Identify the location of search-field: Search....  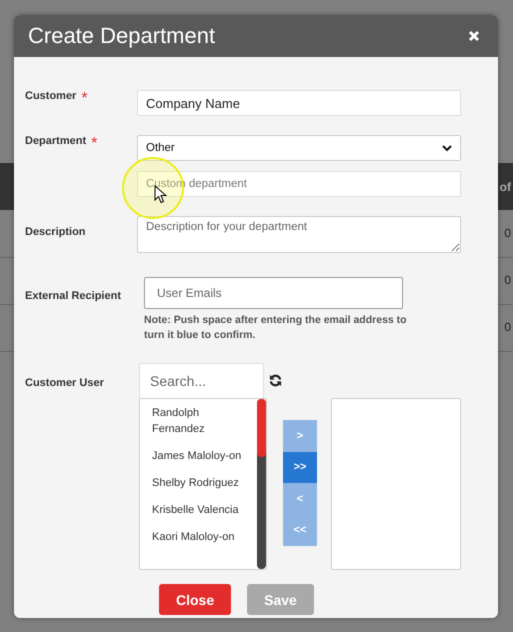
(201, 380).